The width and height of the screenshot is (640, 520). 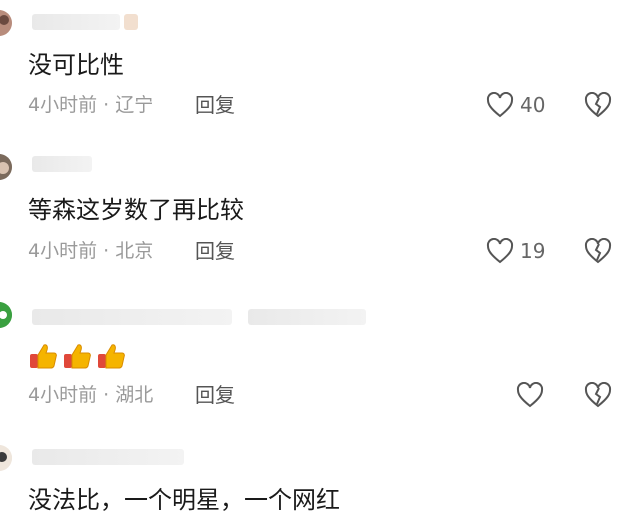 What do you see at coordinates (515, 105) in the screenshot?
I see `like-button: 40` at bounding box center [515, 105].